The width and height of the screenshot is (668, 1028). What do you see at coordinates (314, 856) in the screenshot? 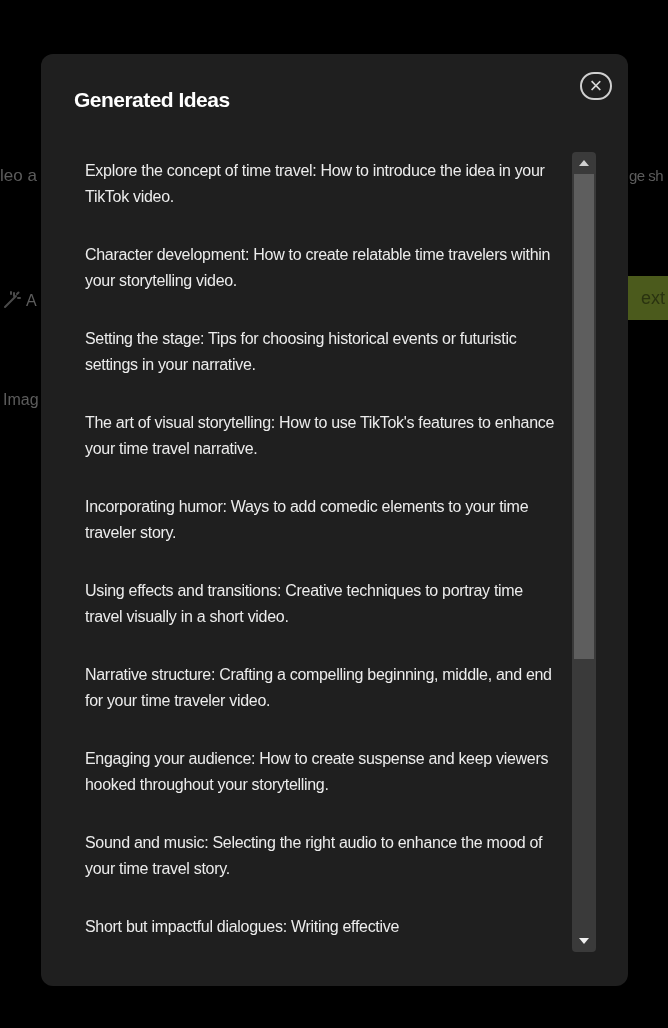
I see `idea-text: Sound and music: Selecting the right audio to enhance the mood of your time travel story.` at bounding box center [314, 856].